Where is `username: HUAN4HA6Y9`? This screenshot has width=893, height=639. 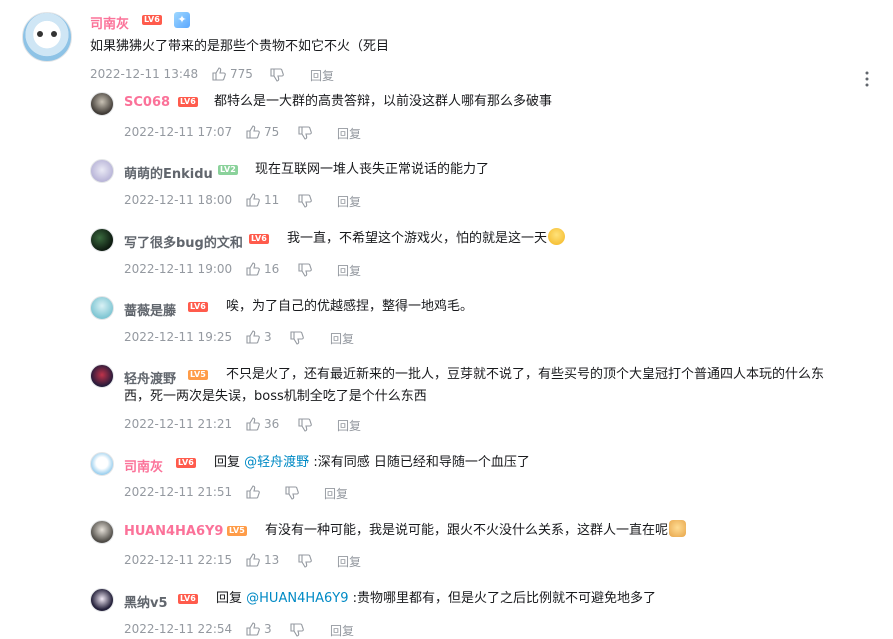
username: HUAN4HA6Y9 is located at coordinates (173, 531).